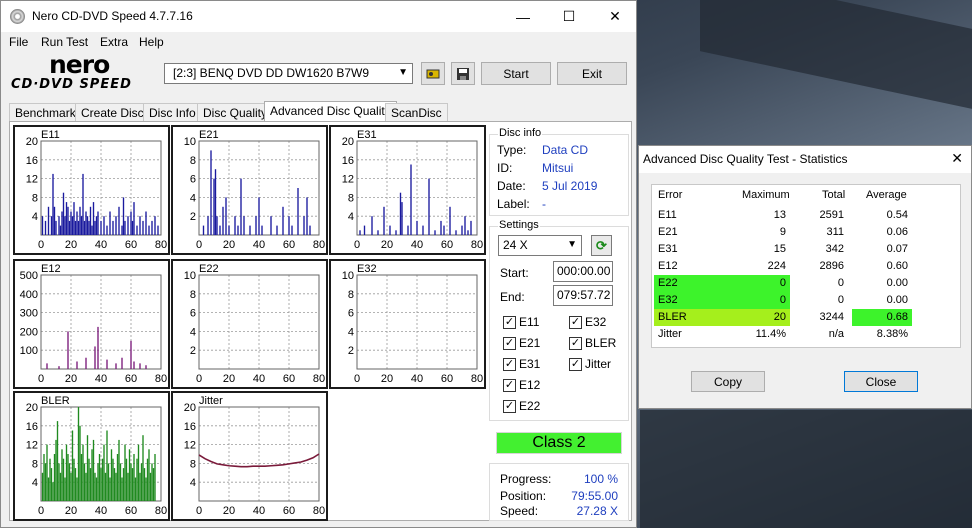 The image size is (972, 528). Describe the element at coordinates (601, 245) in the screenshot. I see `refresh-speed-button: ⟳` at that location.